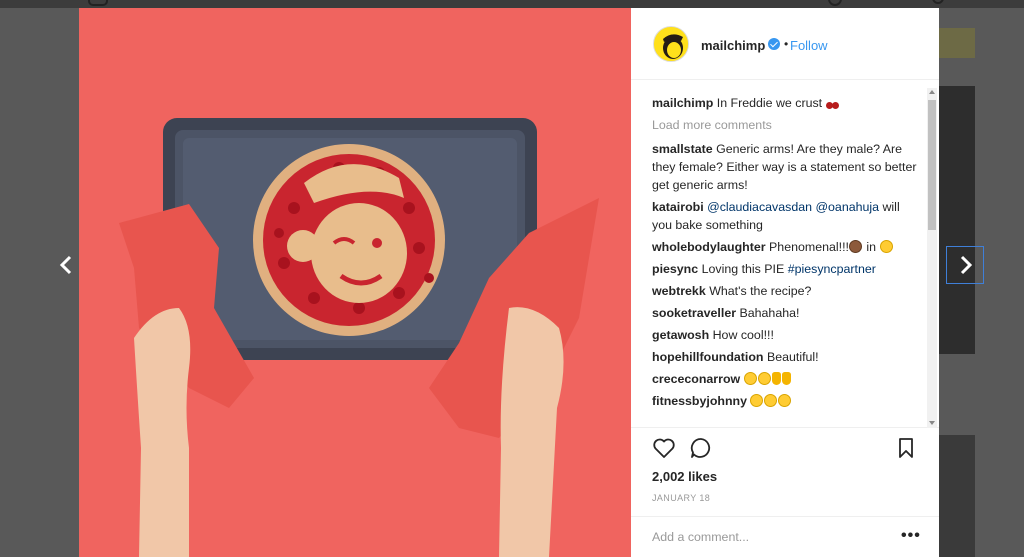 This screenshot has height=557, width=1024. What do you see at coordinates (682, 149) in the screenshot?
I see `comment-username: smallstate` at bounding box center [682, 149].